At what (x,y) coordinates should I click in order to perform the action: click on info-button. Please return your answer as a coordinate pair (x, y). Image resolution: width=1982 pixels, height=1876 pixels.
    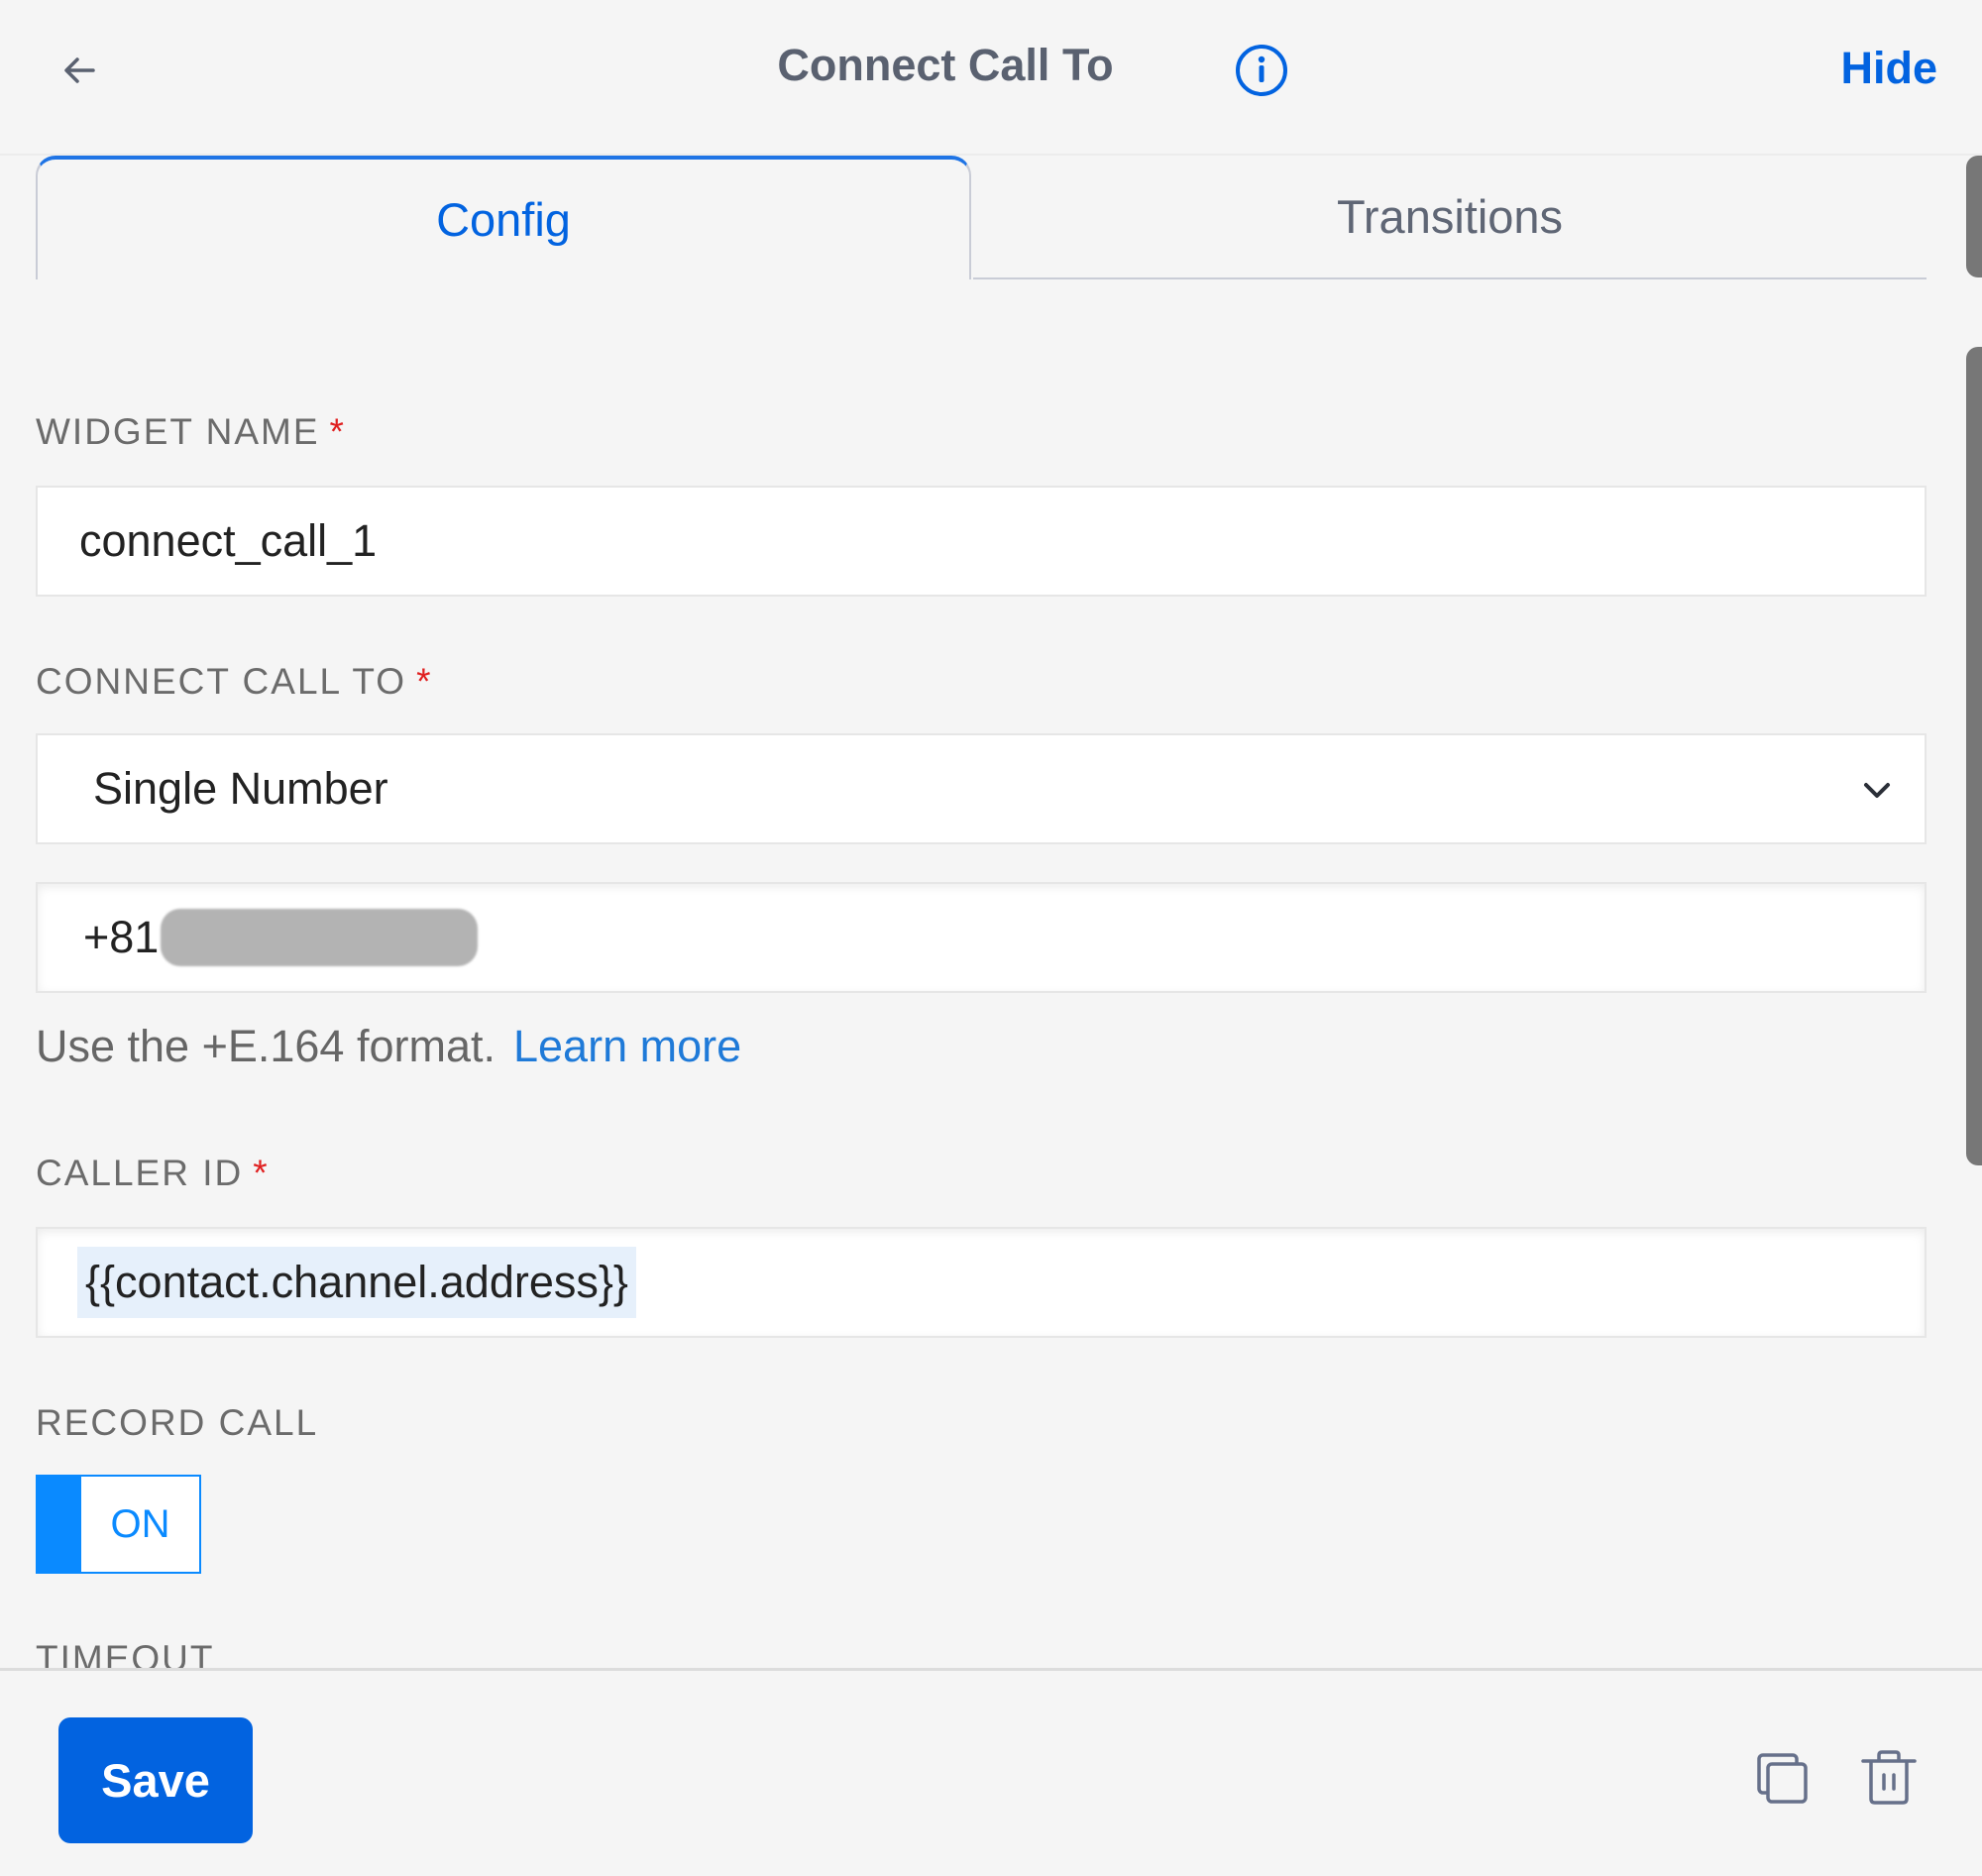
    Looking at the image, I should click on (1261, 70).